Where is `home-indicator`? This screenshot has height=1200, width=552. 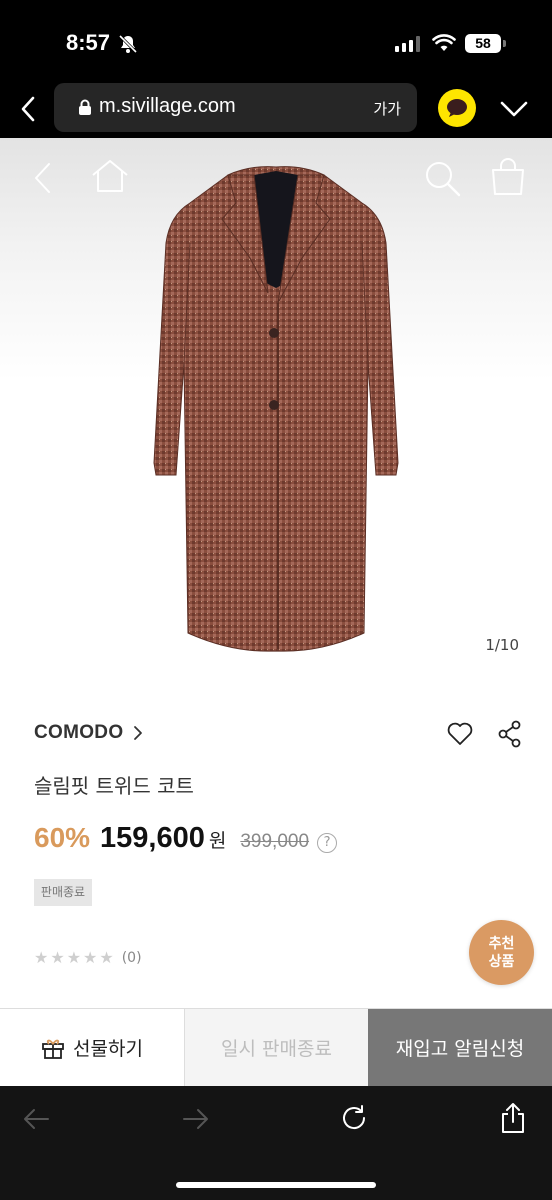 home-indicator is located at coordinates (276, 1185).